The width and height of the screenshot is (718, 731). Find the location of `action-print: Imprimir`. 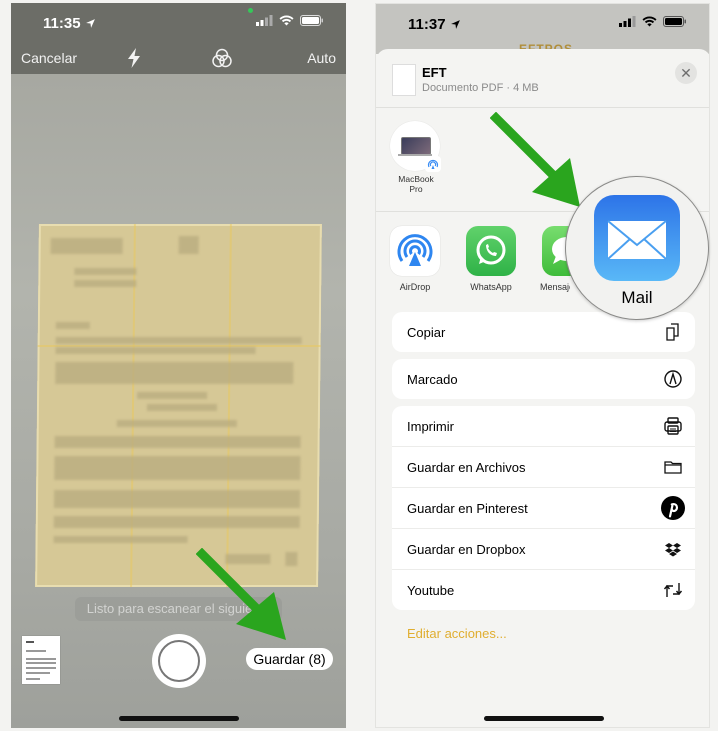

action-print: Imprimir is located at coordinates (543, 426).